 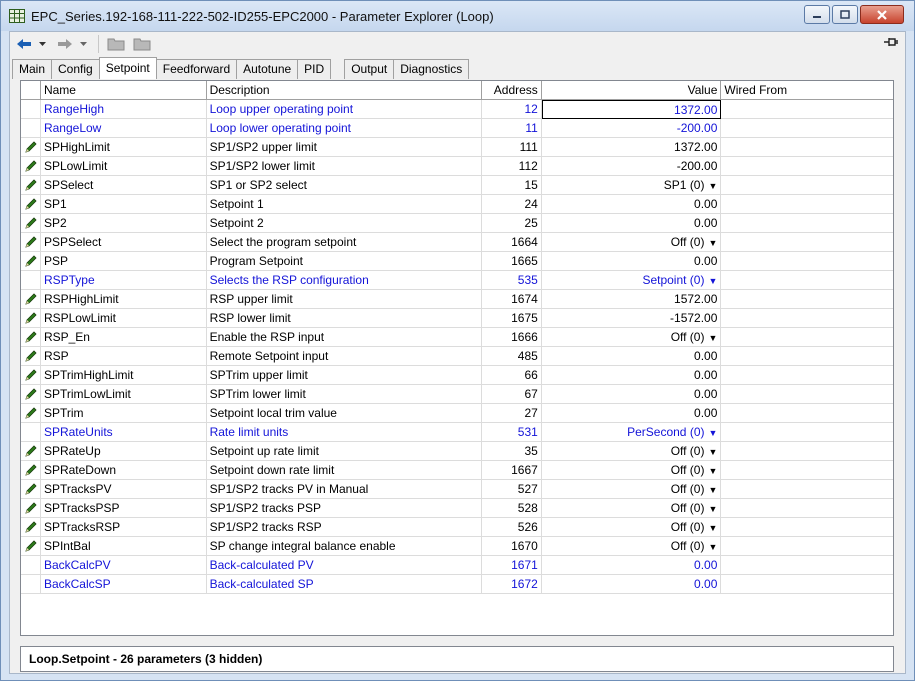 I want to click on param-value-dropdown: SP1 (0) ▼, so click(x=632, y=185).